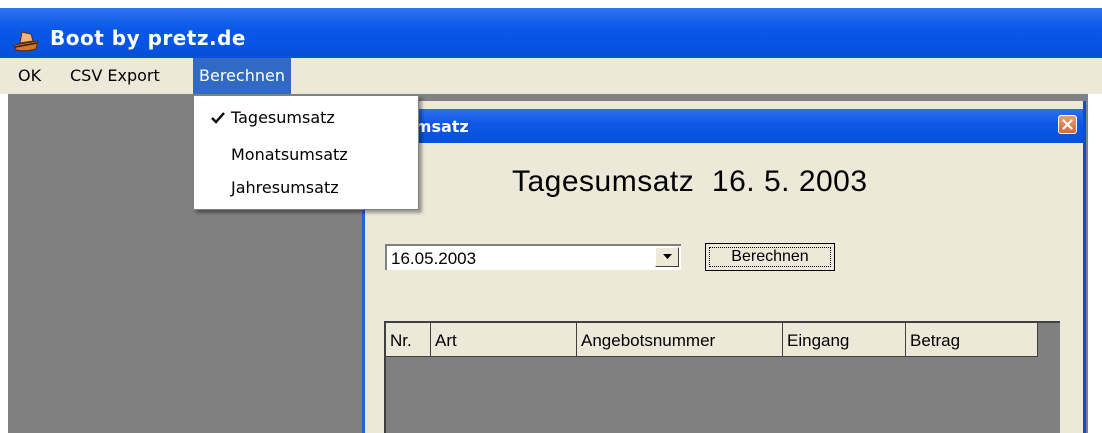  Describe the element at coordinates (844, 340) in the screenshot. I see `column-header-eingang: Eingang` at that location.